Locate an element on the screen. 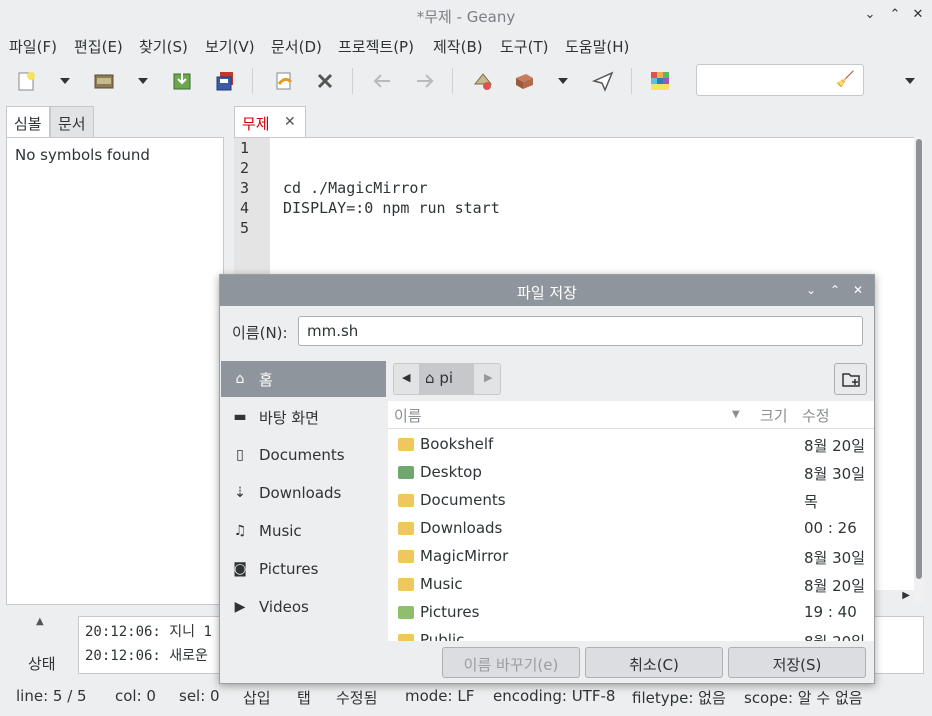 The image size is (932, 716). tab-status: 상태 is located at coordinates (42, 663).